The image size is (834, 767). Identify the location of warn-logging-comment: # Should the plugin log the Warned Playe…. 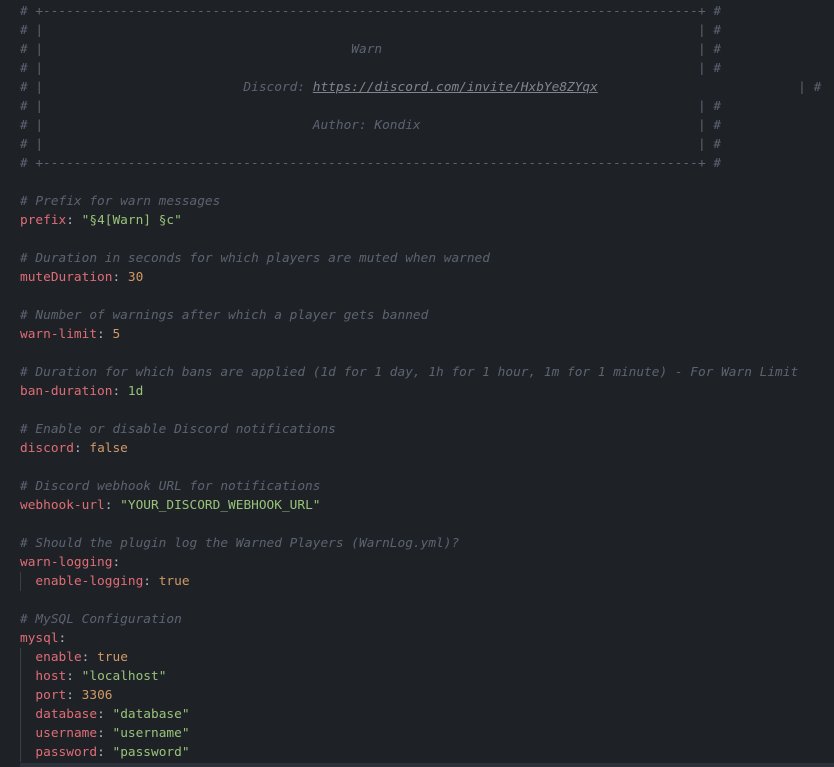
(240, 543).